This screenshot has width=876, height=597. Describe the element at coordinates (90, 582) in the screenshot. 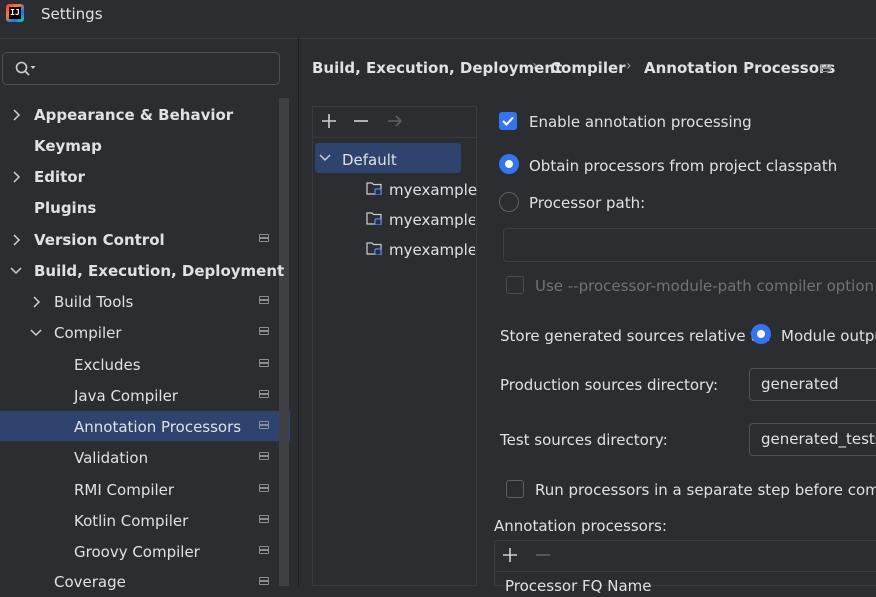

I see `sidebar-item-coverage: Coverage` at that location.